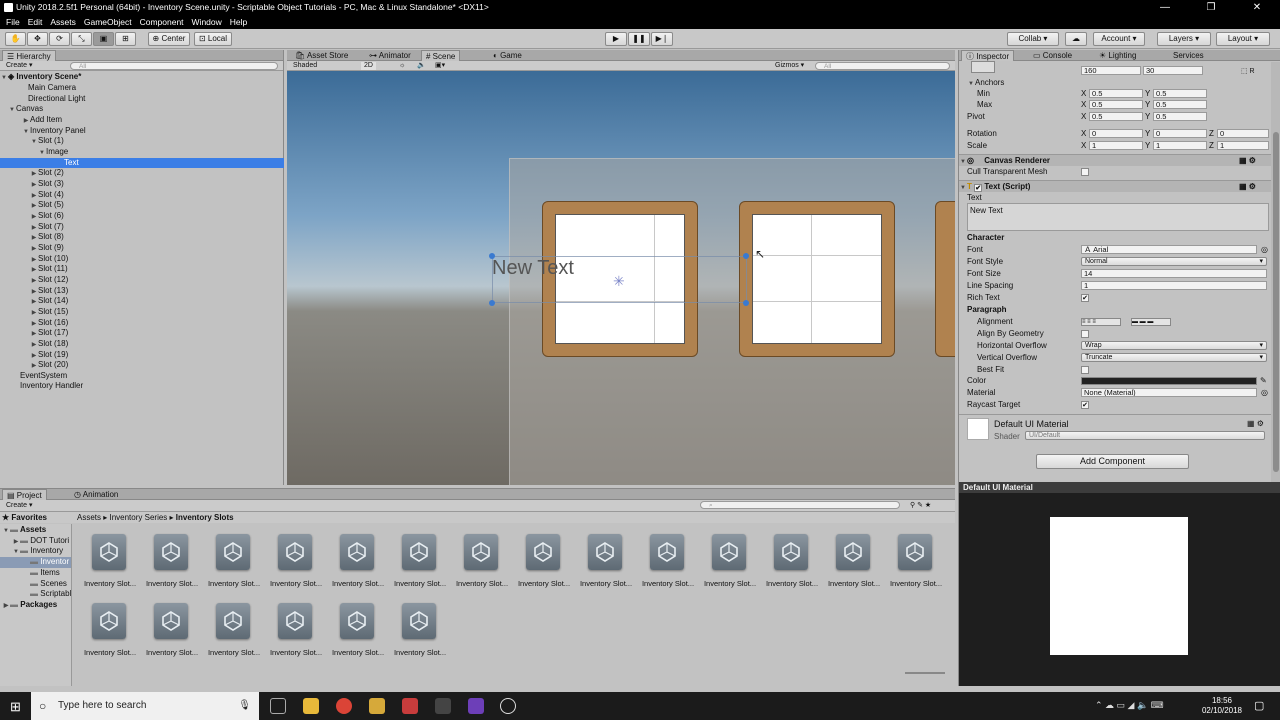 The height and width of the screenshot is (720, 1280). Describe the element at coordinates (19, 66) in the screenshot. I see `hierarchy-create-button: Create ▾` at that location.